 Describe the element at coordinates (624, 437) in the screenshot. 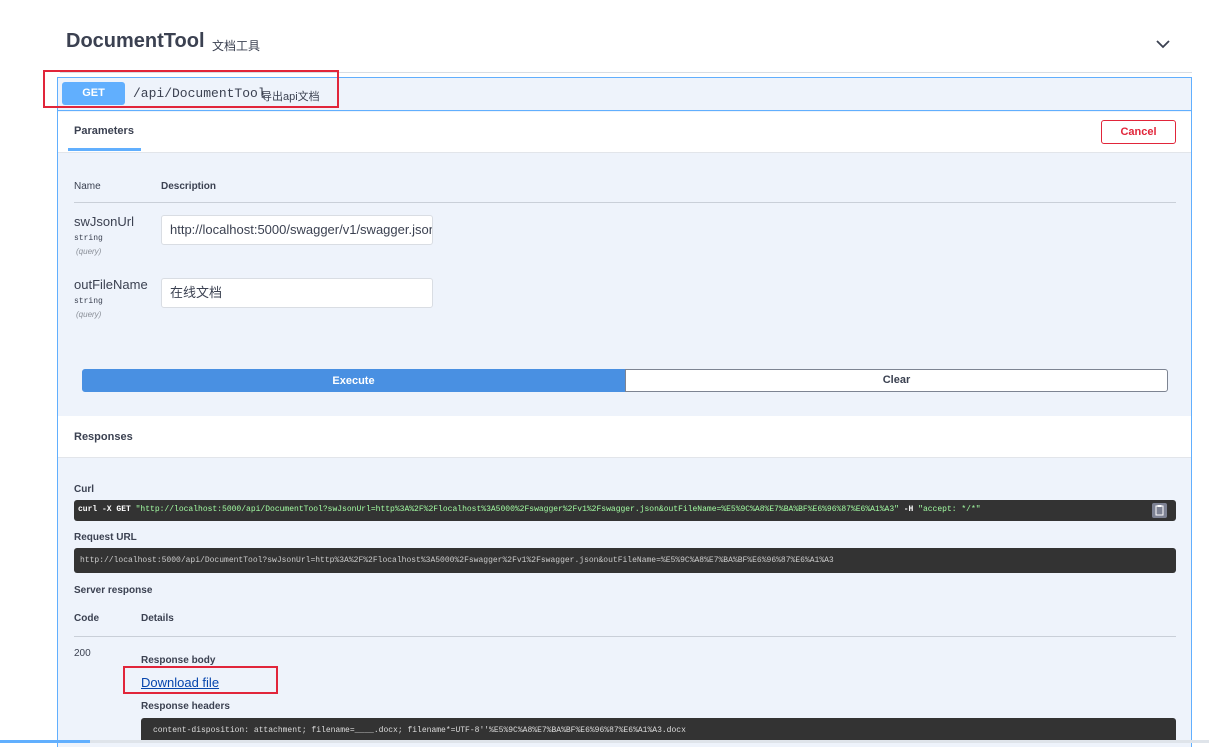

I see `responses-header` at that location.